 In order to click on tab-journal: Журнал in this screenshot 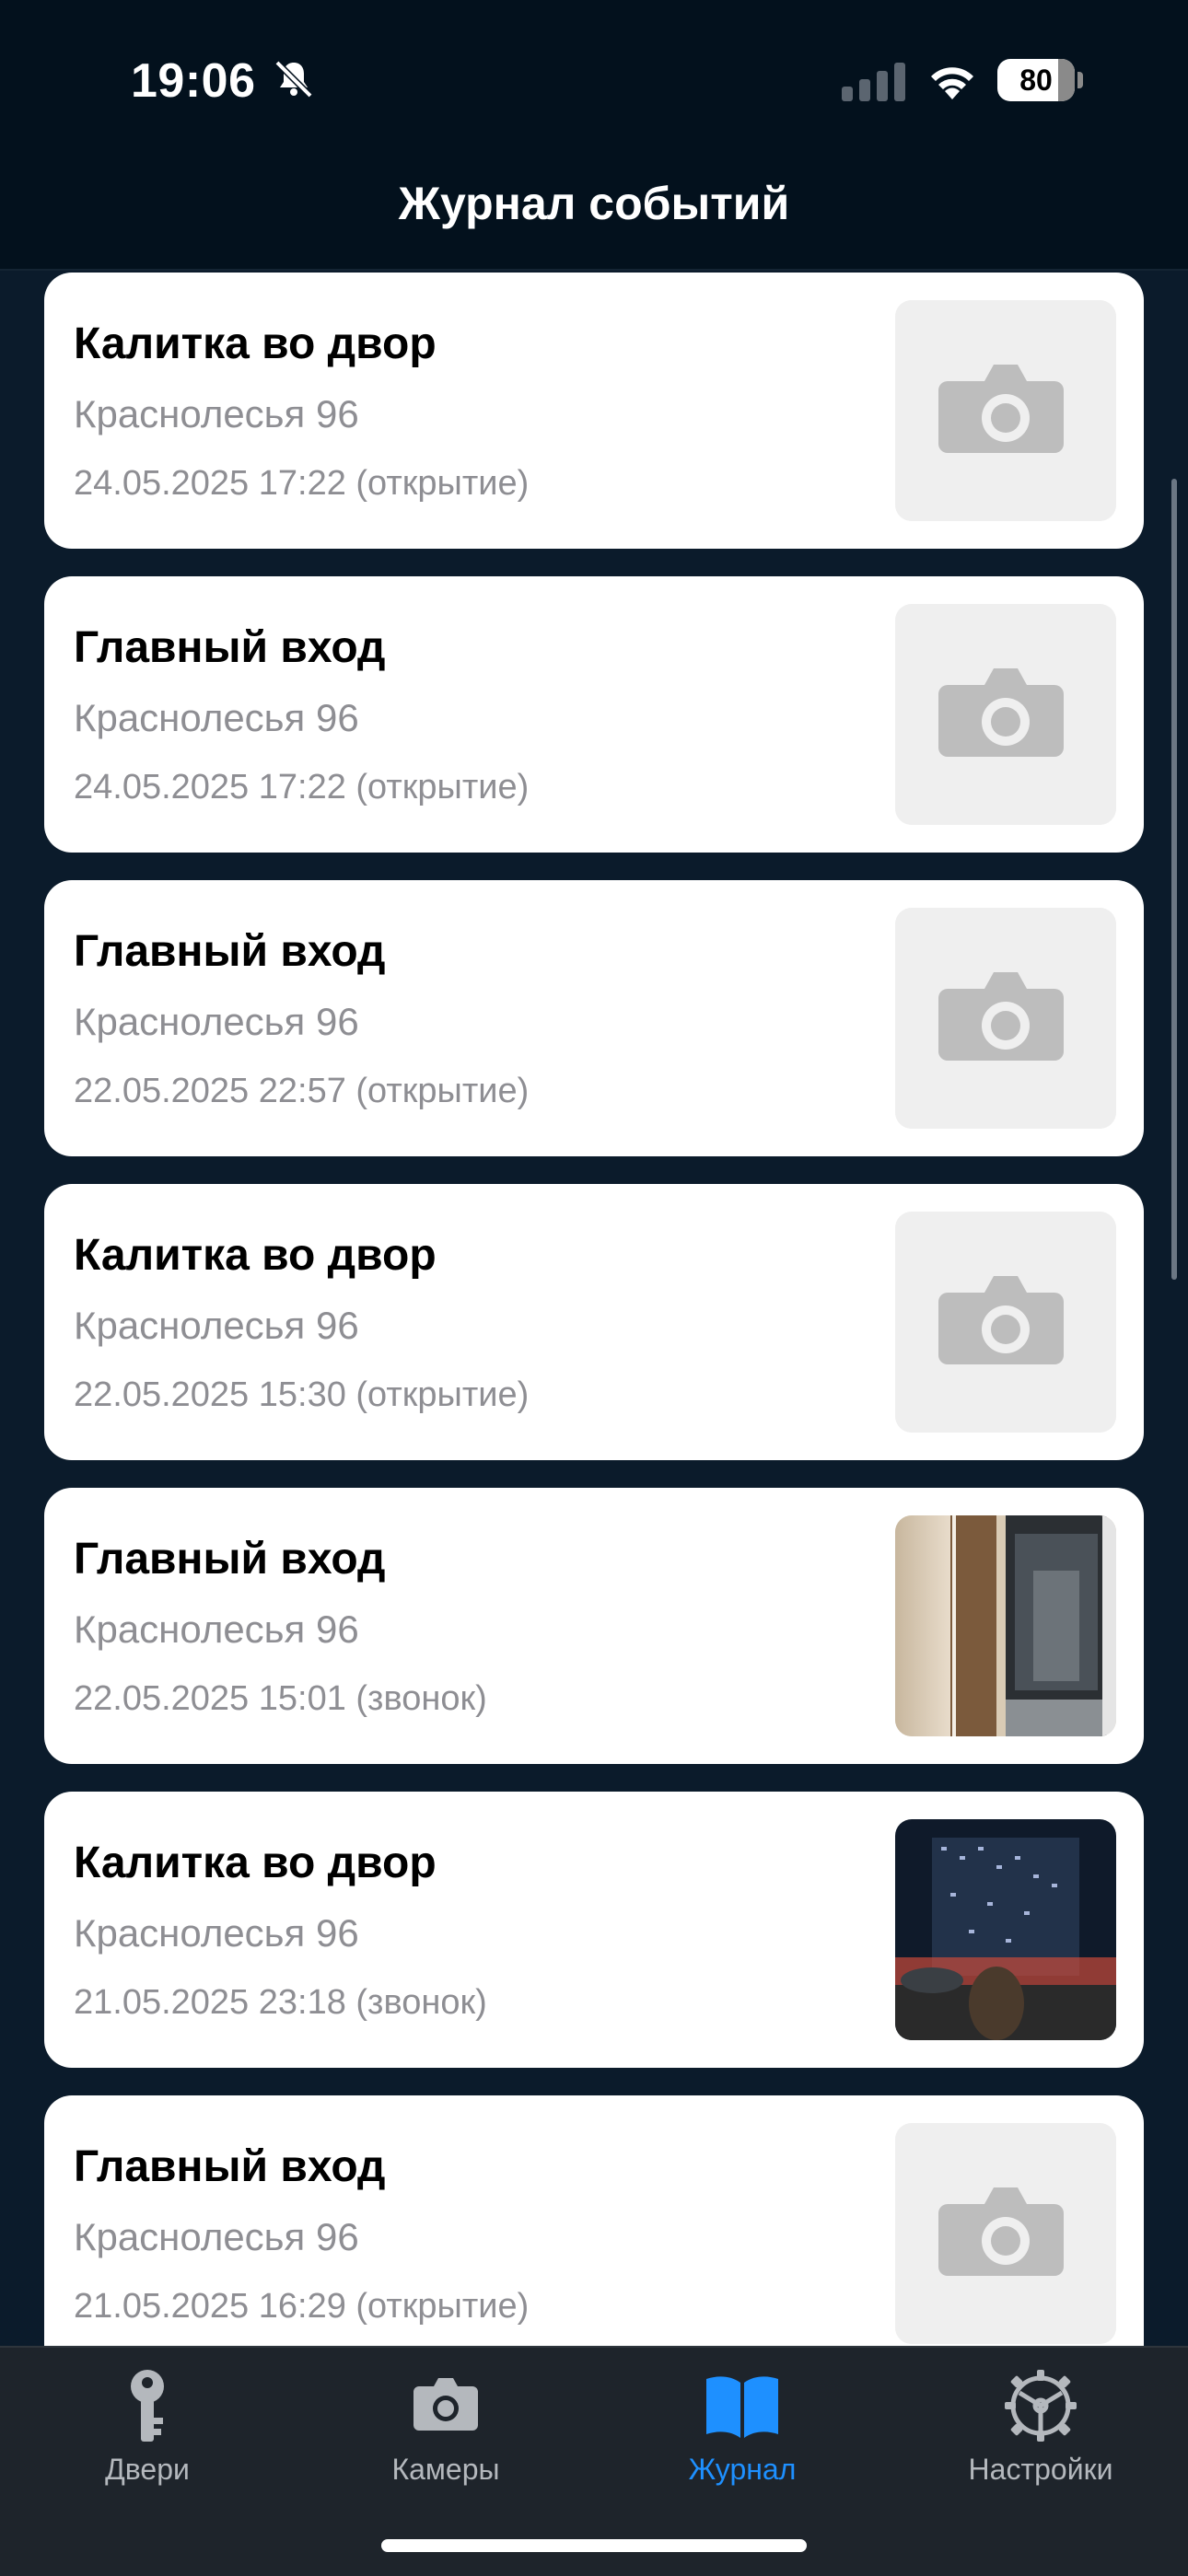, I will do `click(742, 2438)`.